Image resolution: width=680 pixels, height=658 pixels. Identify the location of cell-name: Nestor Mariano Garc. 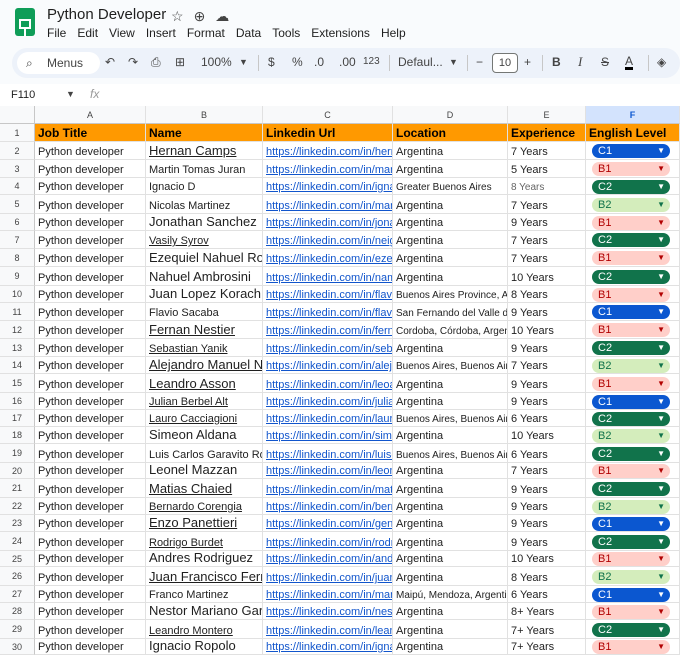
(204, 611).